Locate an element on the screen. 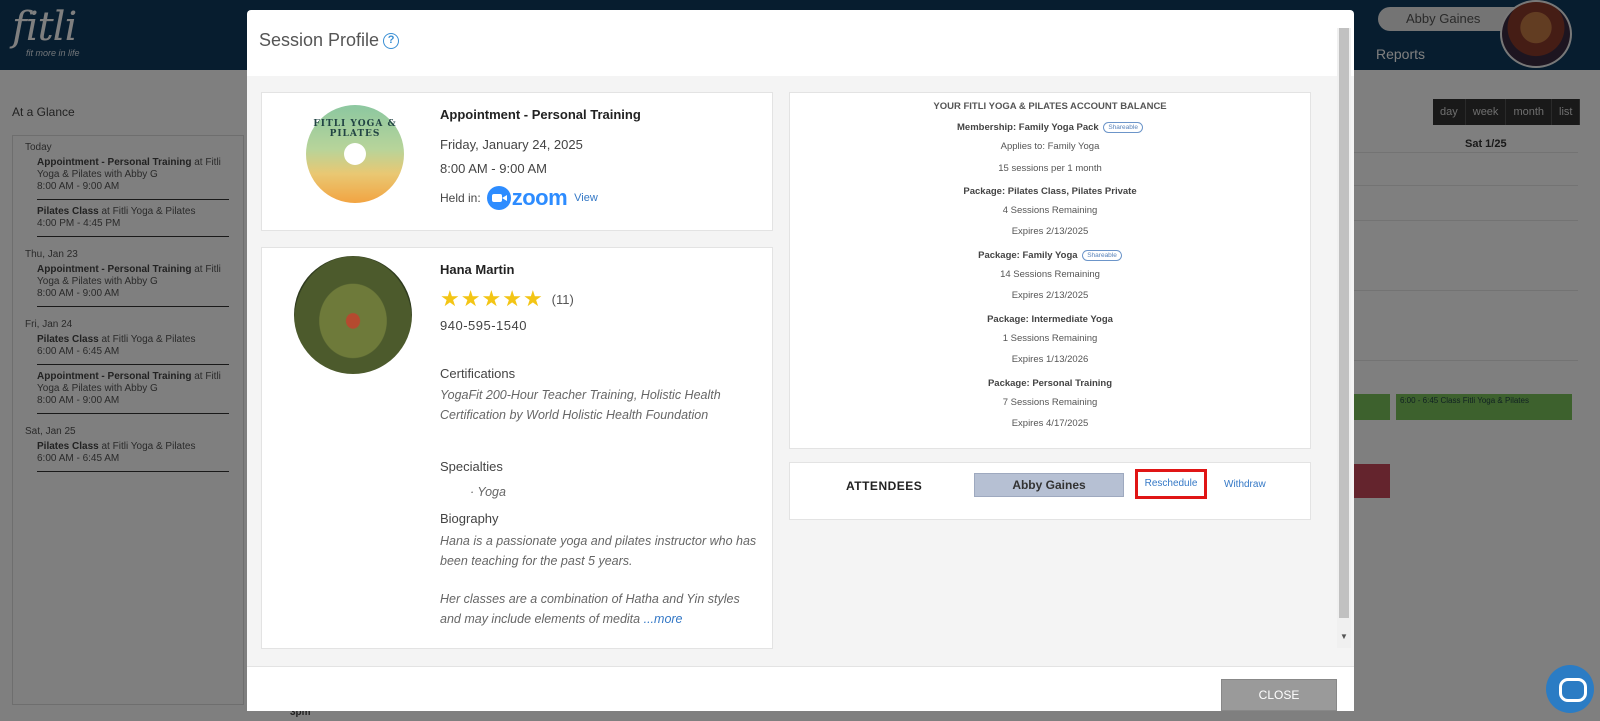  specialty-item: · Yoga is located at coordinates (488, 492).